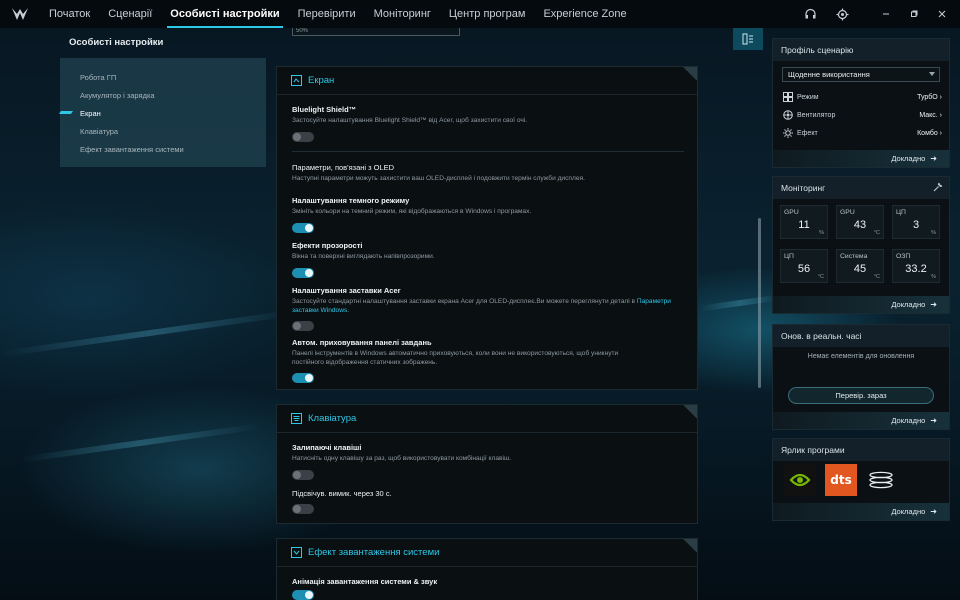 Image resolution: width=960 pixels, height=600 pixels. I want to click on nav-home: Початок, so click(69, 14).